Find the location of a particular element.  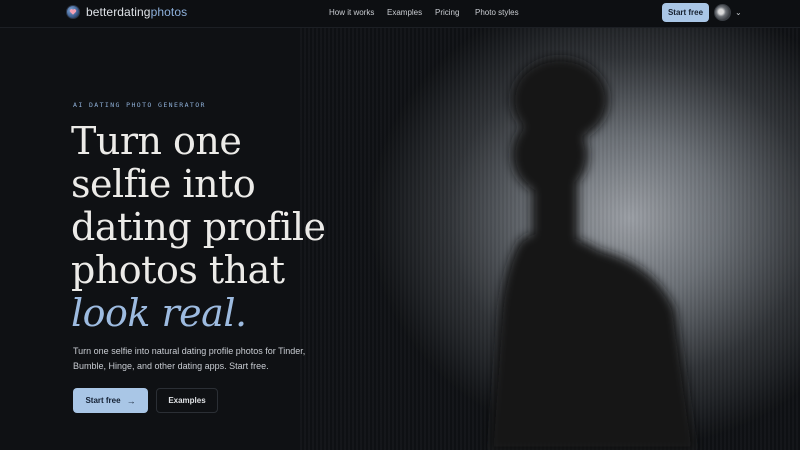

hero-eyebrow: AI DATING PHOTO GENERATOR is located at coordinates (139, 105).